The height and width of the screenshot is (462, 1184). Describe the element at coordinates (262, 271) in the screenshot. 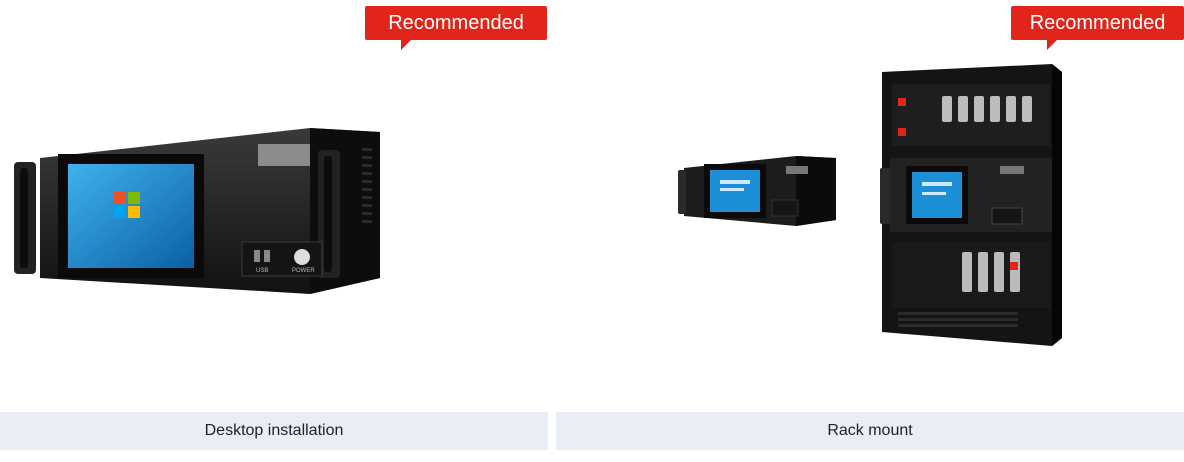

I see `usb-label: USB` at that location.